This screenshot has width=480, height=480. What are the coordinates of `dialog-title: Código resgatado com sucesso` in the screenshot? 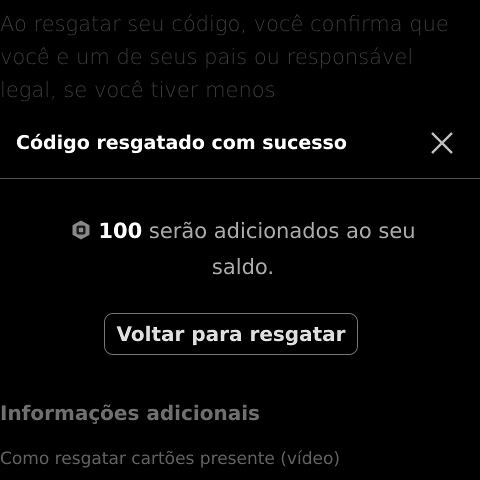 It's located at (181, 143).